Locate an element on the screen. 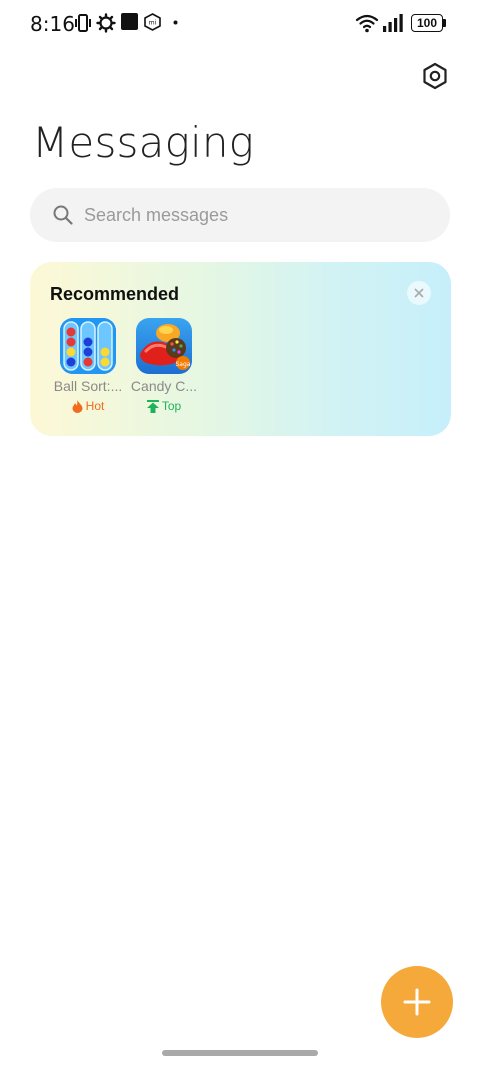 The width and height of the screenshot is (480, 1066). badge-label: Top is located at coordinates (171, 406).